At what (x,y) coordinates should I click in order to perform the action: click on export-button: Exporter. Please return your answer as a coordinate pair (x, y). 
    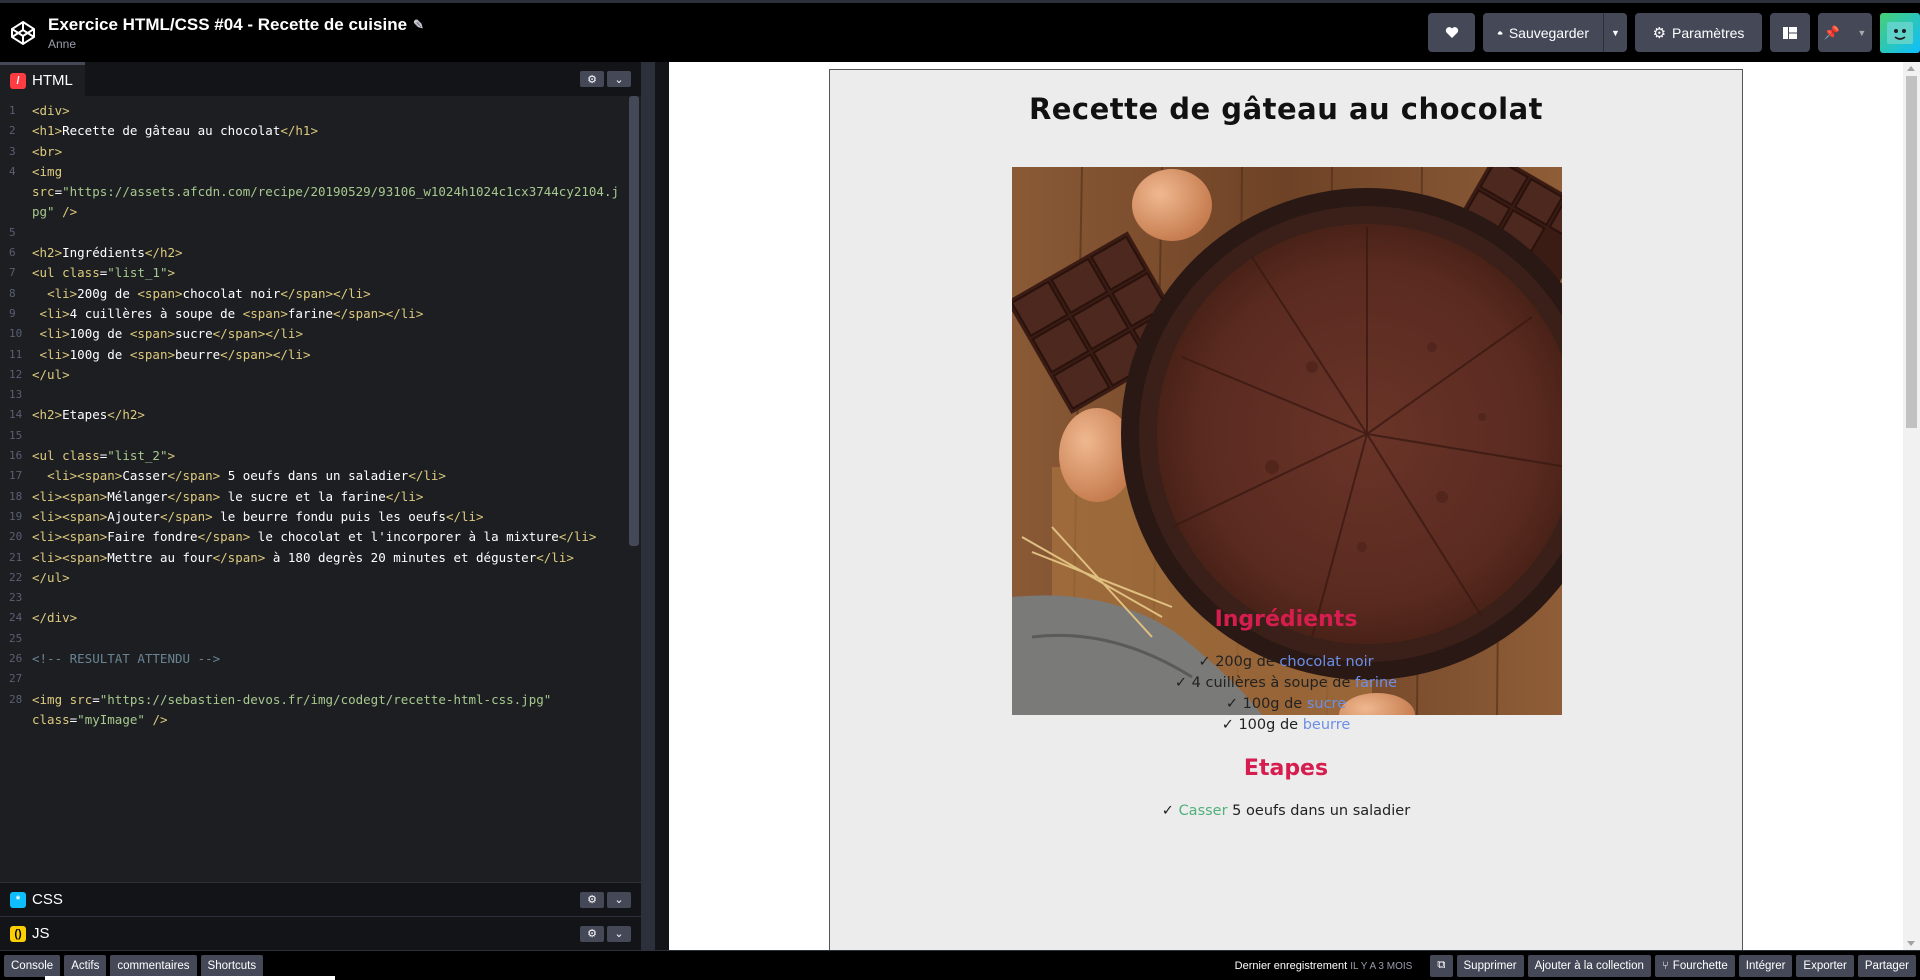
    Looking at the image, I should click on (1825, 965).